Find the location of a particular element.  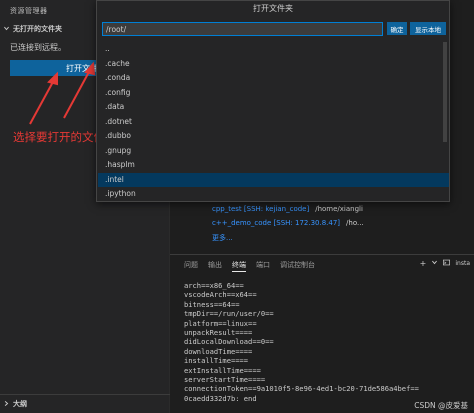

folder-list-item: .intel is located at coordinates (273, 179).